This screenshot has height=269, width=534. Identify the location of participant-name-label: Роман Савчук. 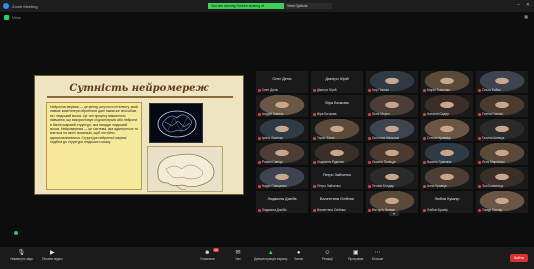
(270, 162).